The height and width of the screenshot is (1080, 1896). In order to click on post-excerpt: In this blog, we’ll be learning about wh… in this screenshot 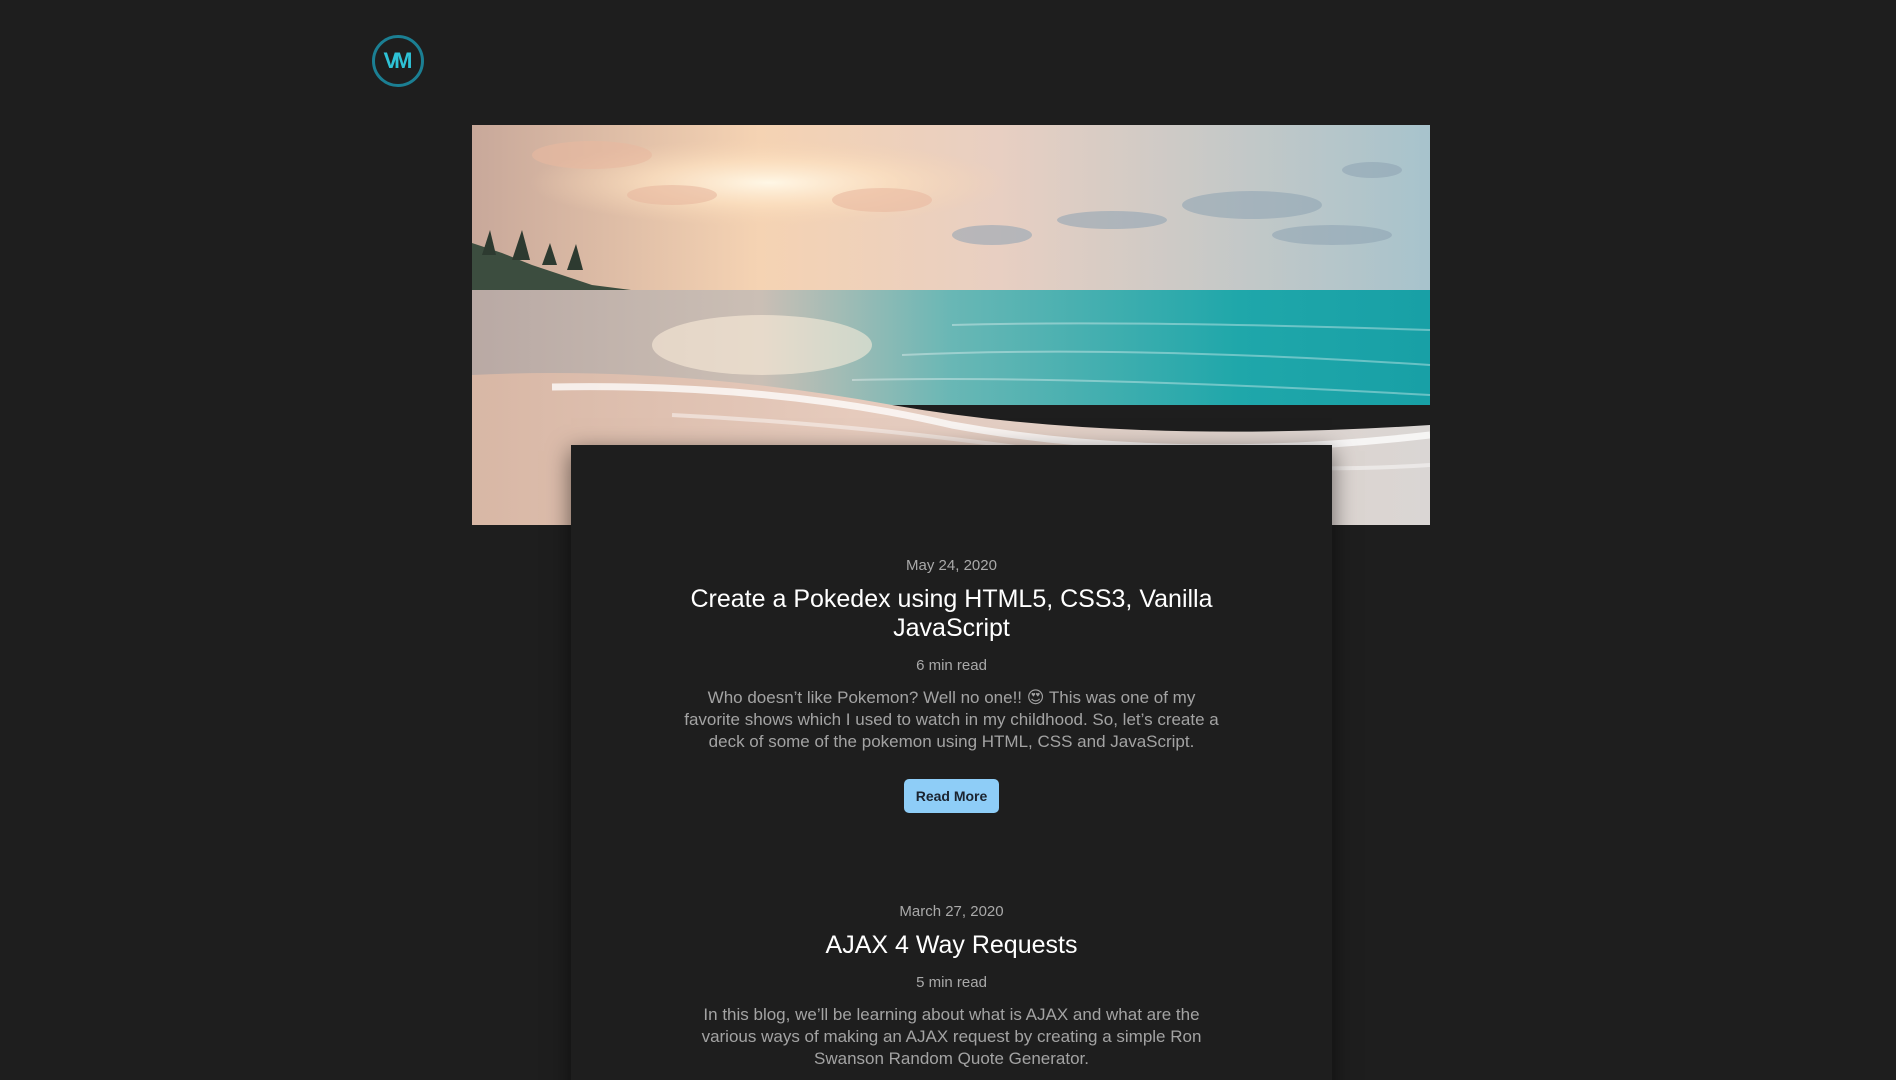, I will do `click(951, 1036)`.